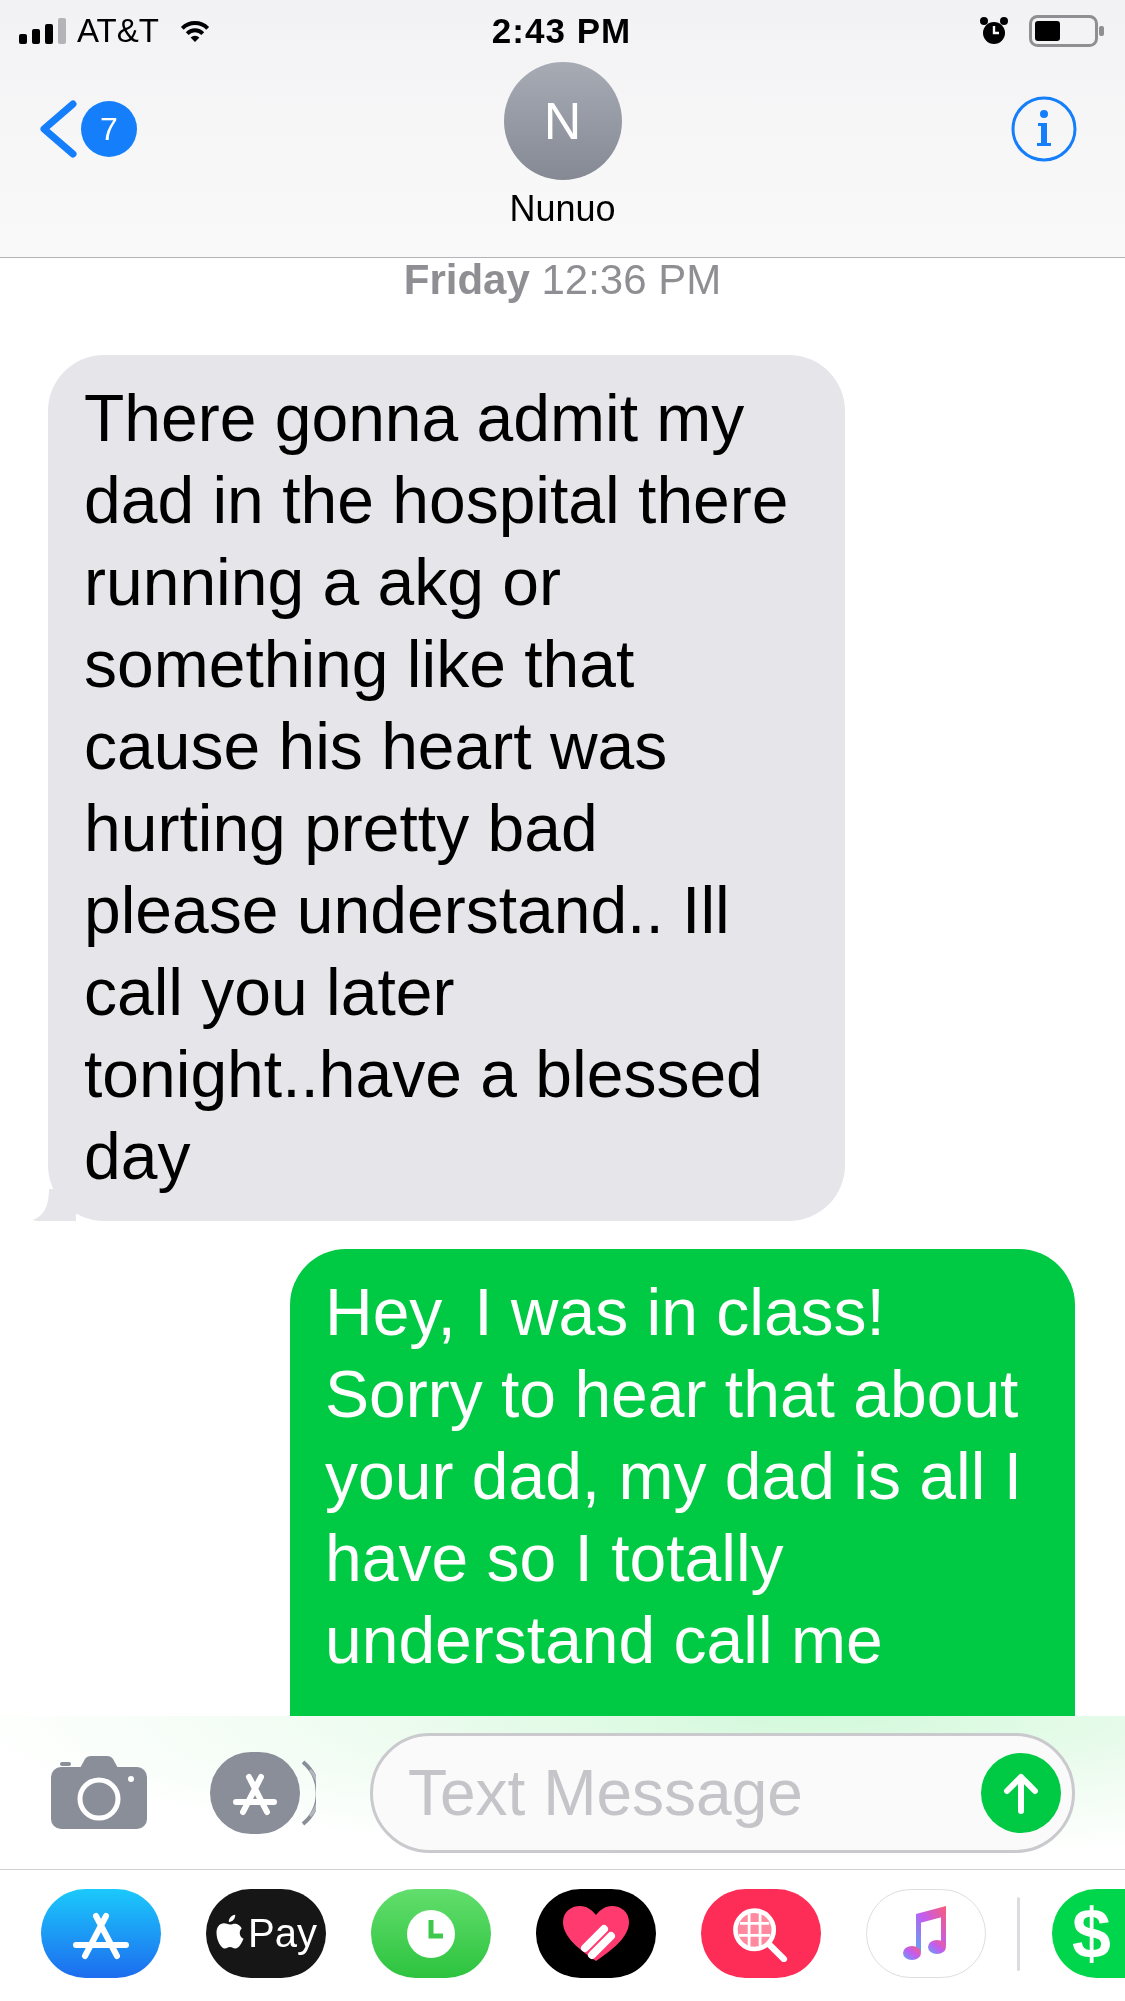 Image resolution: width=1125 pixels, height=2001 pixels. What do you see at coordinates (562, 280) in the screenshot?
I see `message-timestamp: Friday 12:36 PM` at bounding box center [562, 280].